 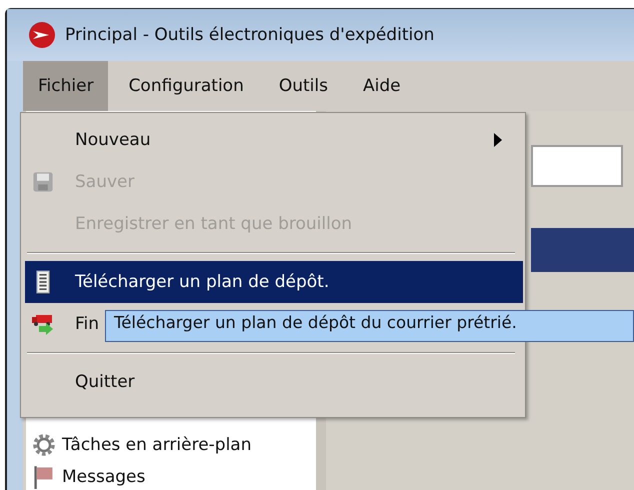 I want to click on tooltip: Télécharger un plan de dépôt du courrier prétrié., so click(x=369, y=326).